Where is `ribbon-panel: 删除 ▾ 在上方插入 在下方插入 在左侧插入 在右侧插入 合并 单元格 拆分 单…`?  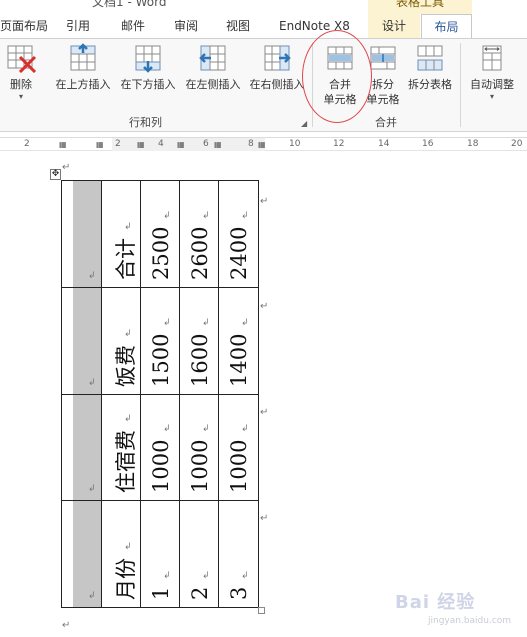 ribbon-panel: 删除 ▾ 在上方插入 在下方插入 在左侧插入 在右侧插入 合并 单元格 拆分 单… is located at coordinates (263, 85).